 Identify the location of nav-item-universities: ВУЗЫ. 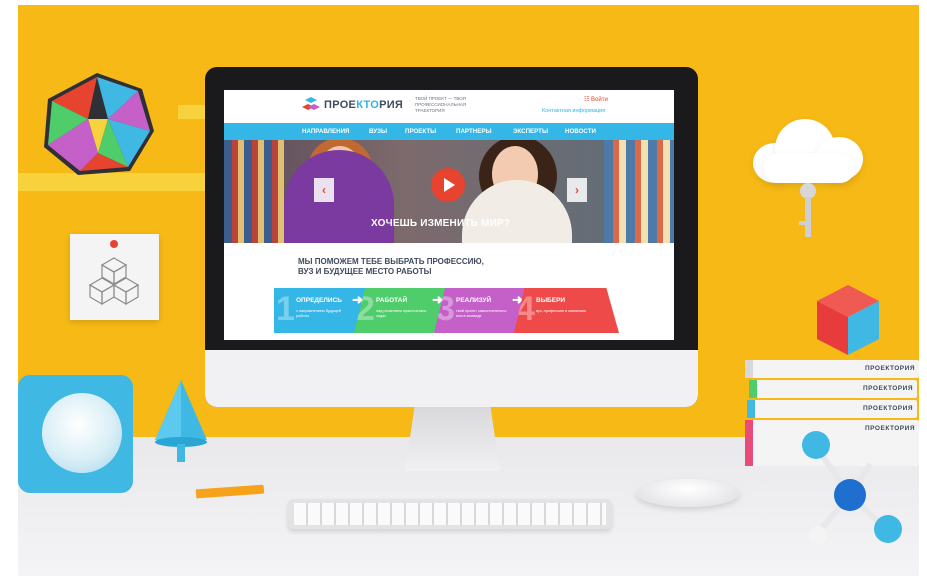
(378, 131).